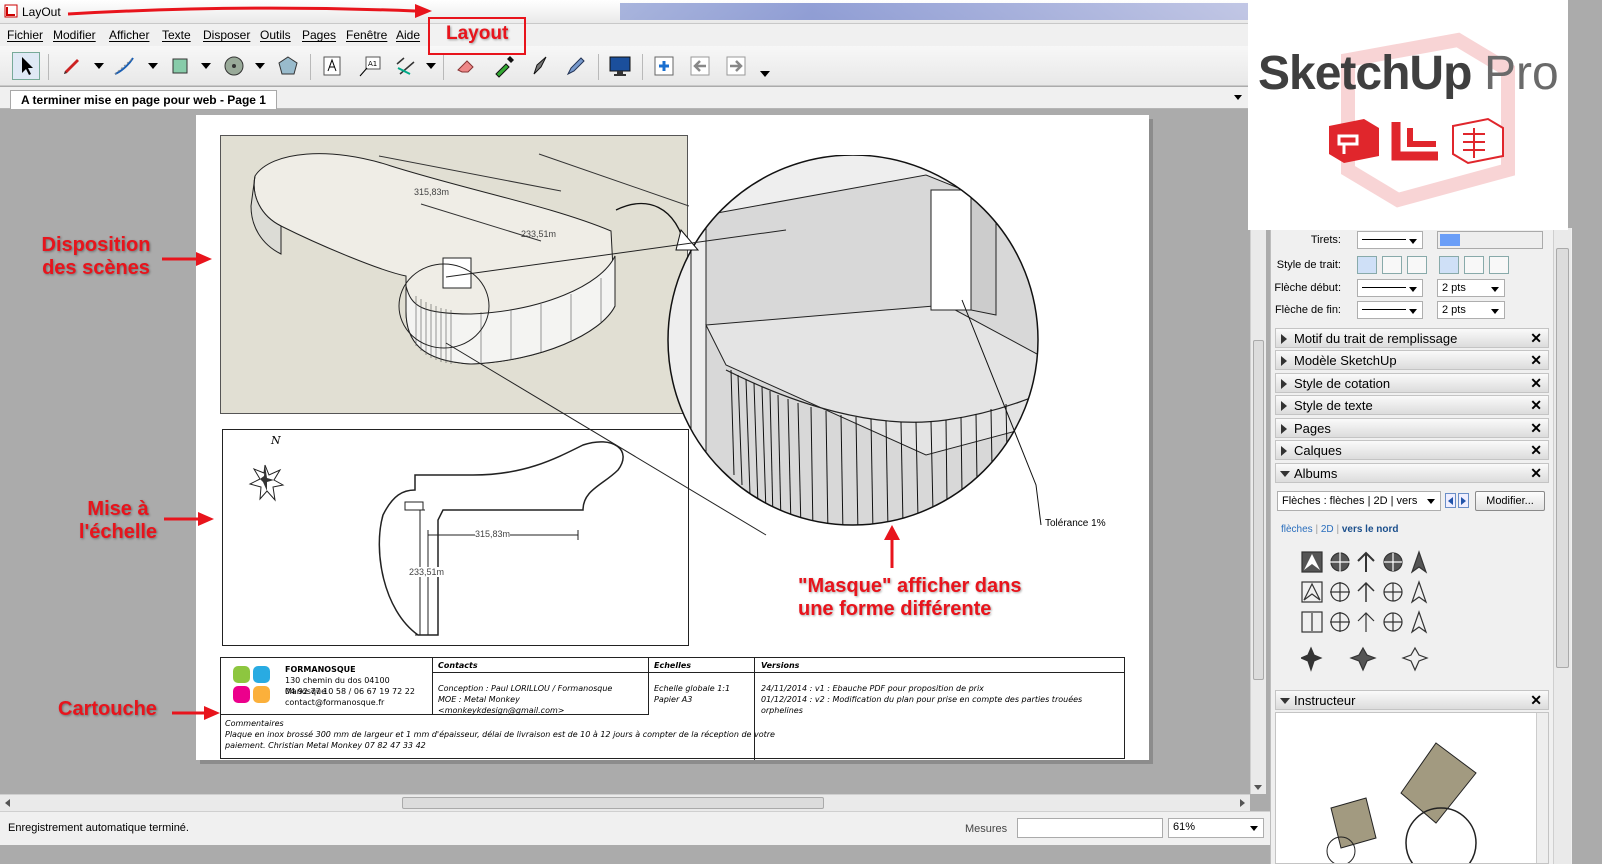 This screenshot has width=1602, height=864. I want to click on line-style-label: Style de trait:, so click(1308, 265).